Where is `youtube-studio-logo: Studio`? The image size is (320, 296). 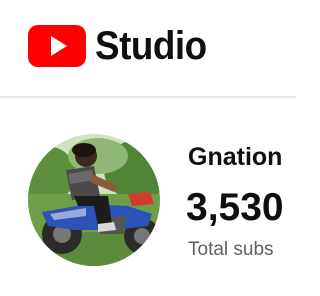
youtube-studio-logo: Studio is located at coordinates (122, 46).